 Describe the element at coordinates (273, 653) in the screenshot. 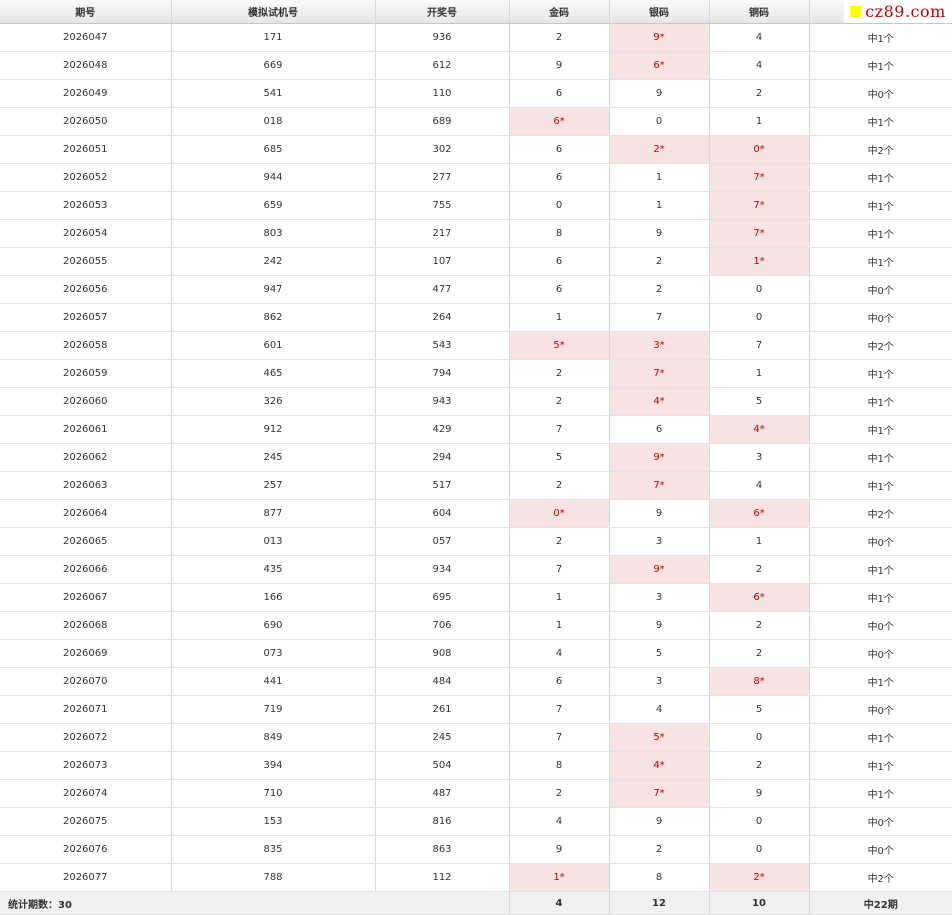

I see `trial-number-cell: 073` at that location.